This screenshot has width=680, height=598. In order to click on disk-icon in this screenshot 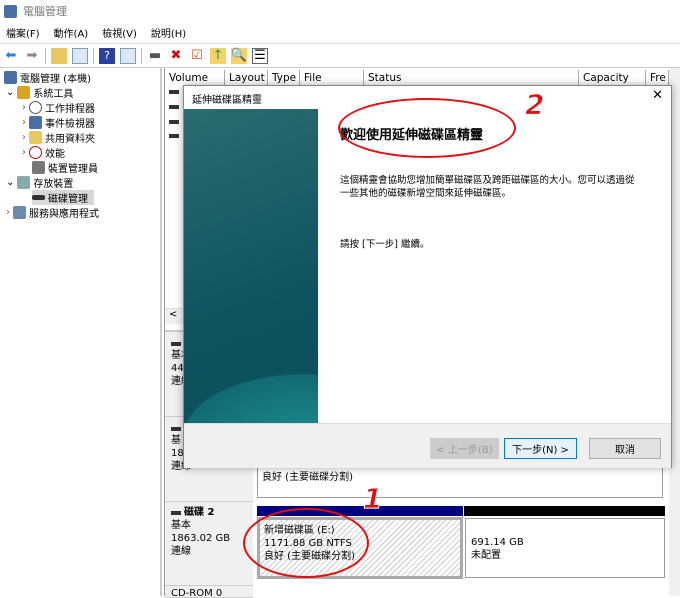, I will do `click(38, 197)`.